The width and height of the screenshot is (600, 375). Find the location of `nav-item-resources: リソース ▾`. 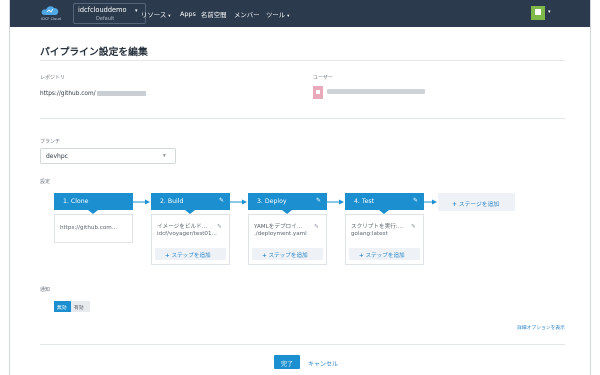

nav-item-resources: リソース ▾ is located at coordinates (156, 14).